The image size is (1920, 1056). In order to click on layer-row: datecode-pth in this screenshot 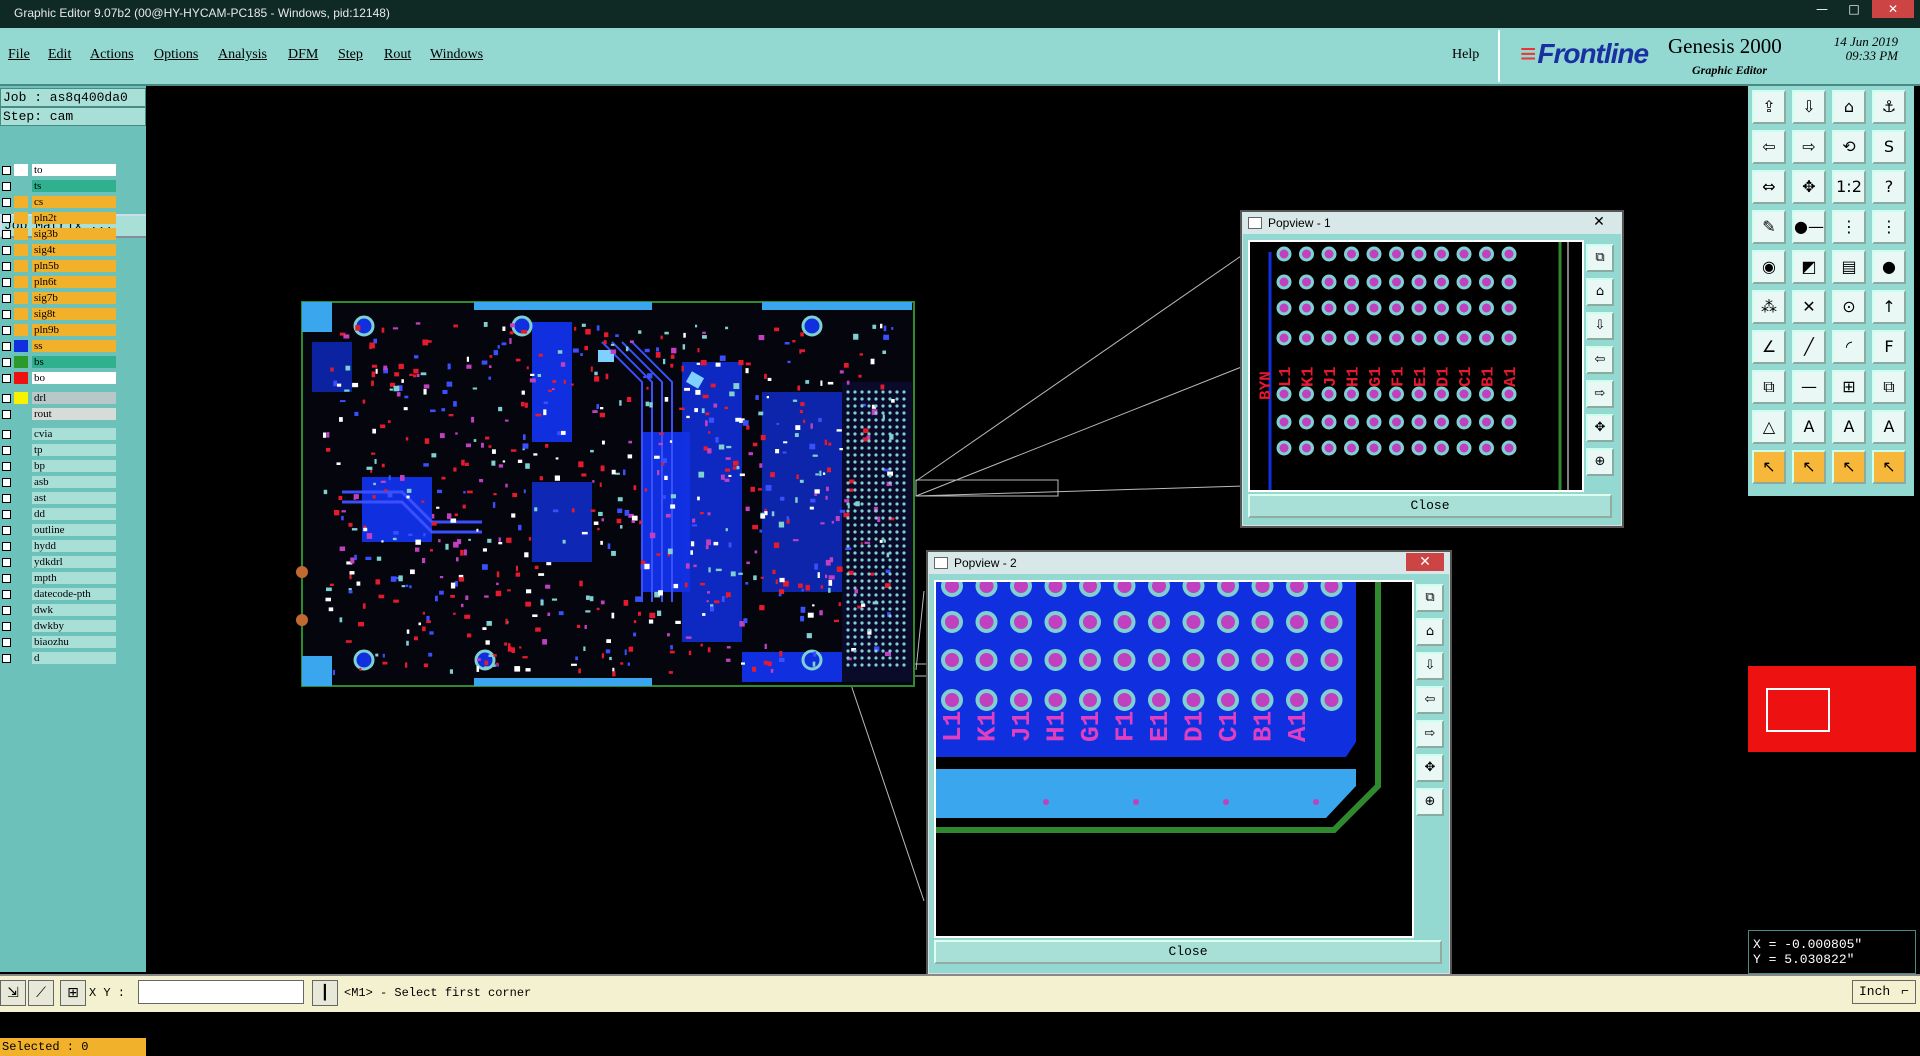, I will do `click(58, 594)`.